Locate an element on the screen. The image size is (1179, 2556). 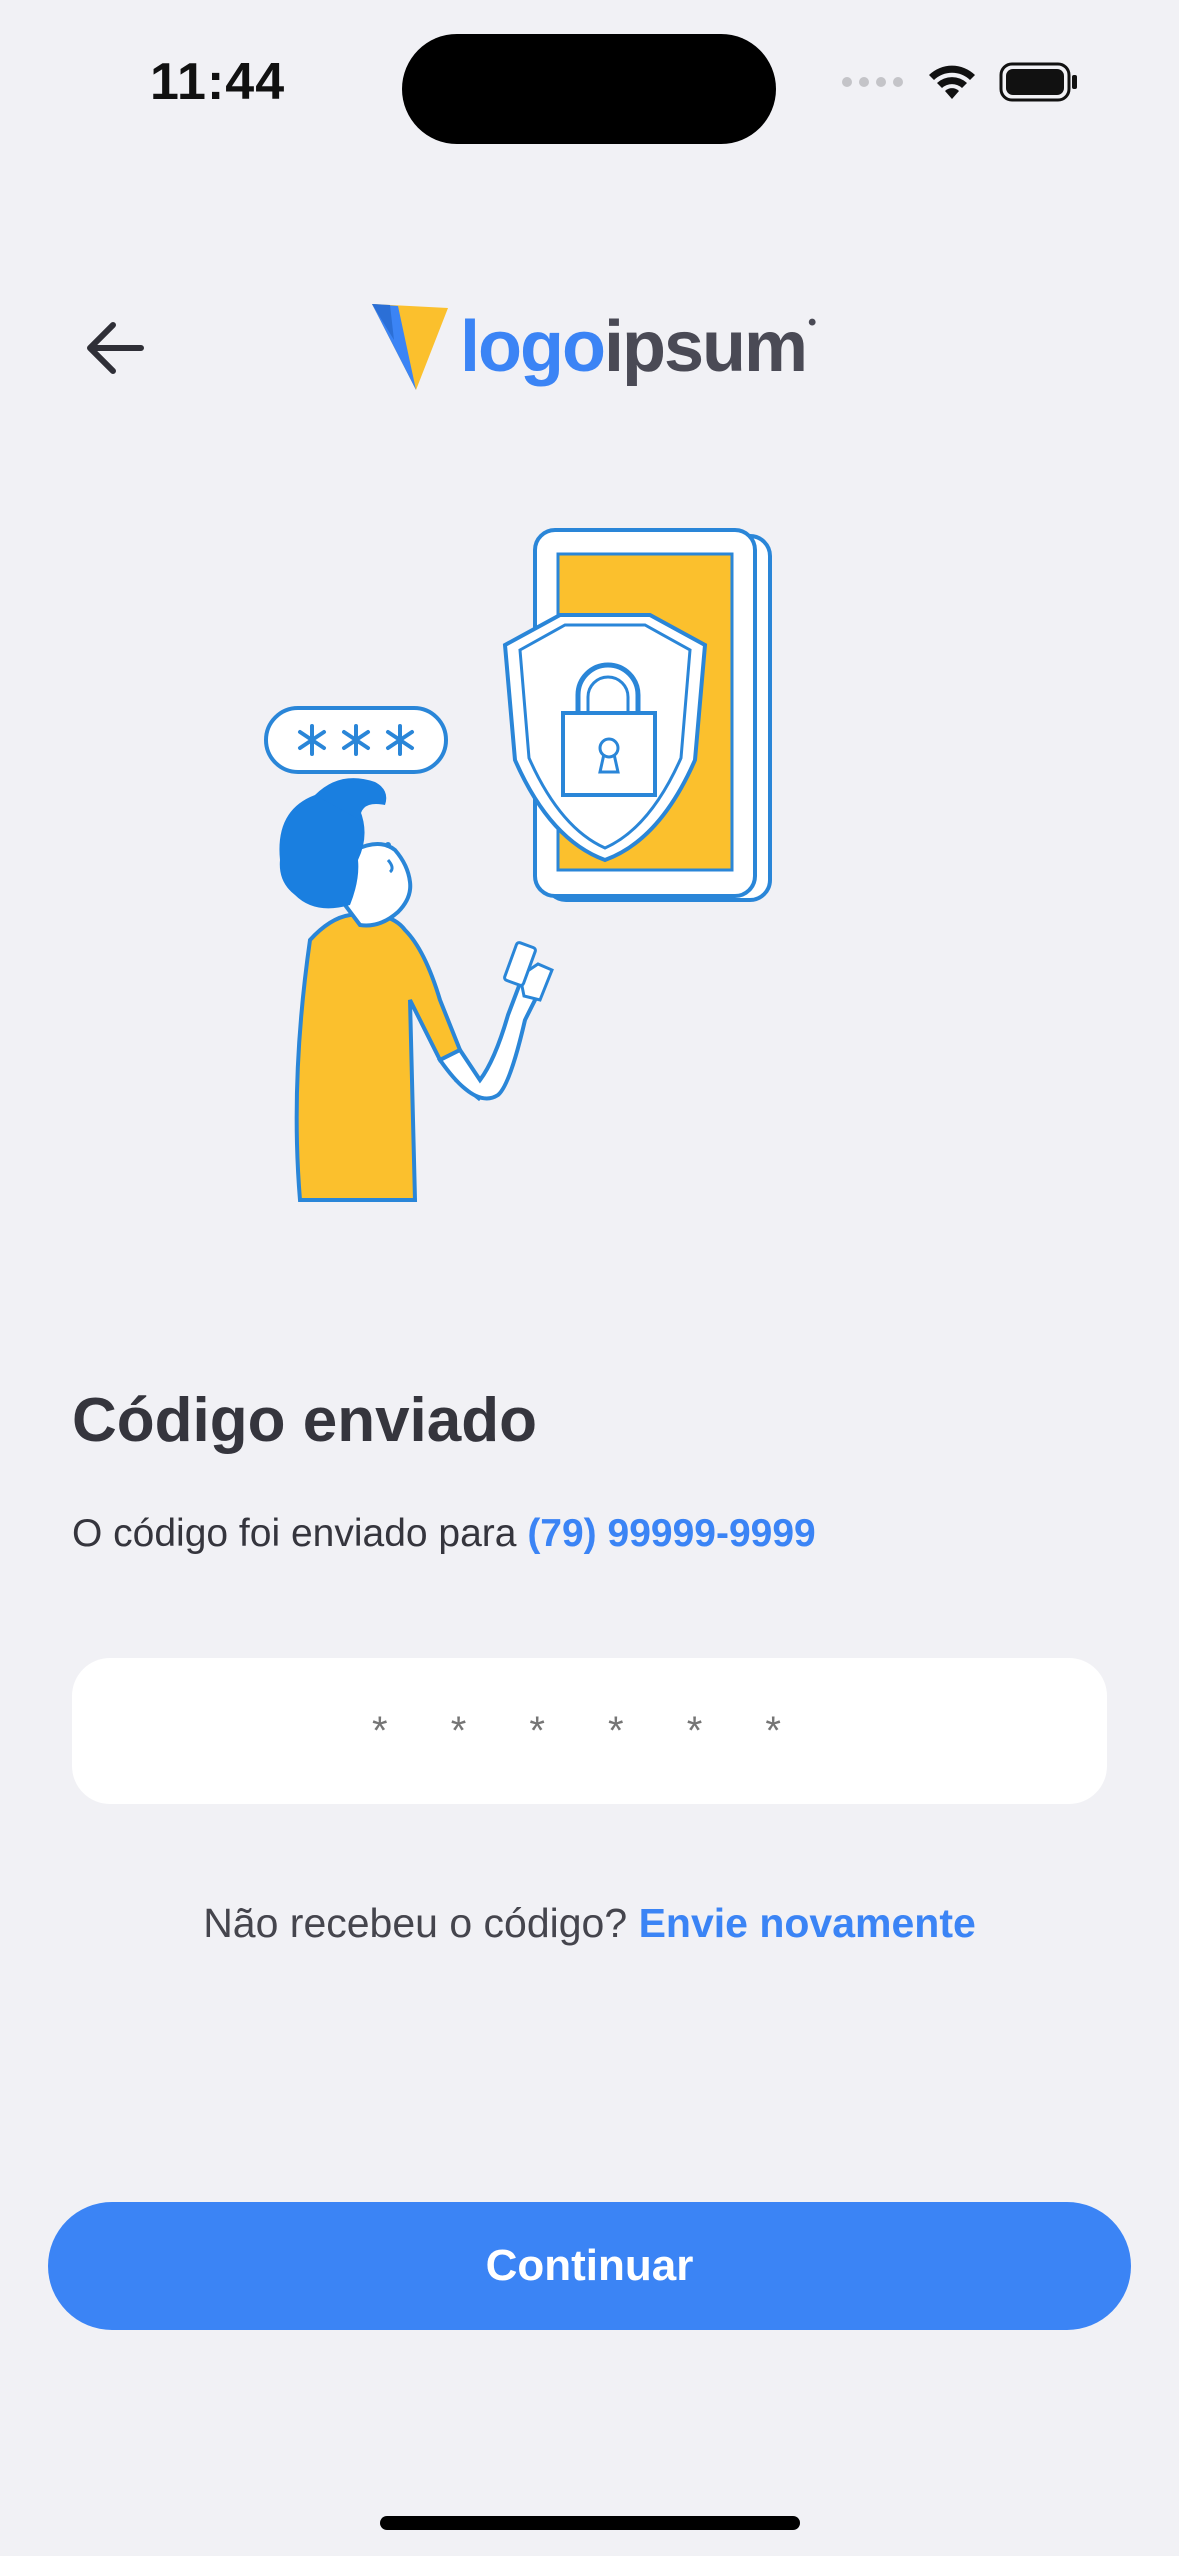
continue-button: Continuar is located at coordinates (589, 2266).